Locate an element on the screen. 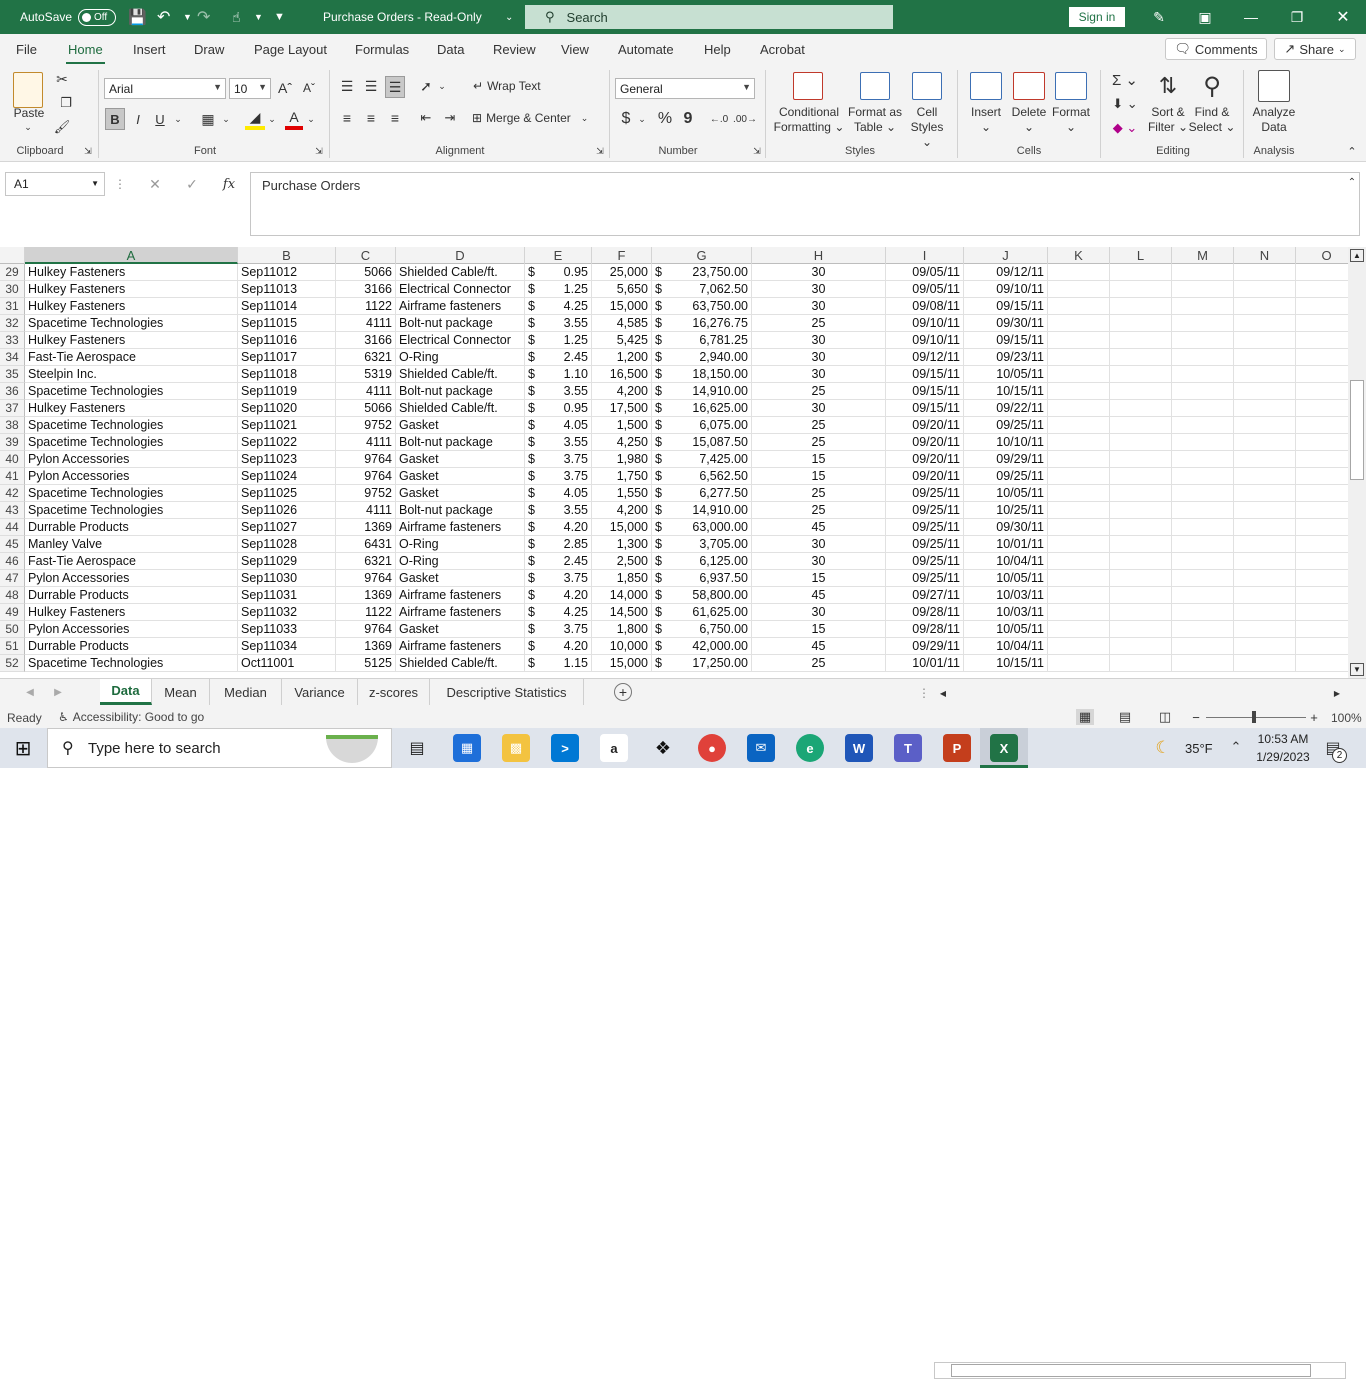 The height and width of the screenshot is (1379, 1366). cell-quantity: 4,200 is located at coordinates (622, 391).